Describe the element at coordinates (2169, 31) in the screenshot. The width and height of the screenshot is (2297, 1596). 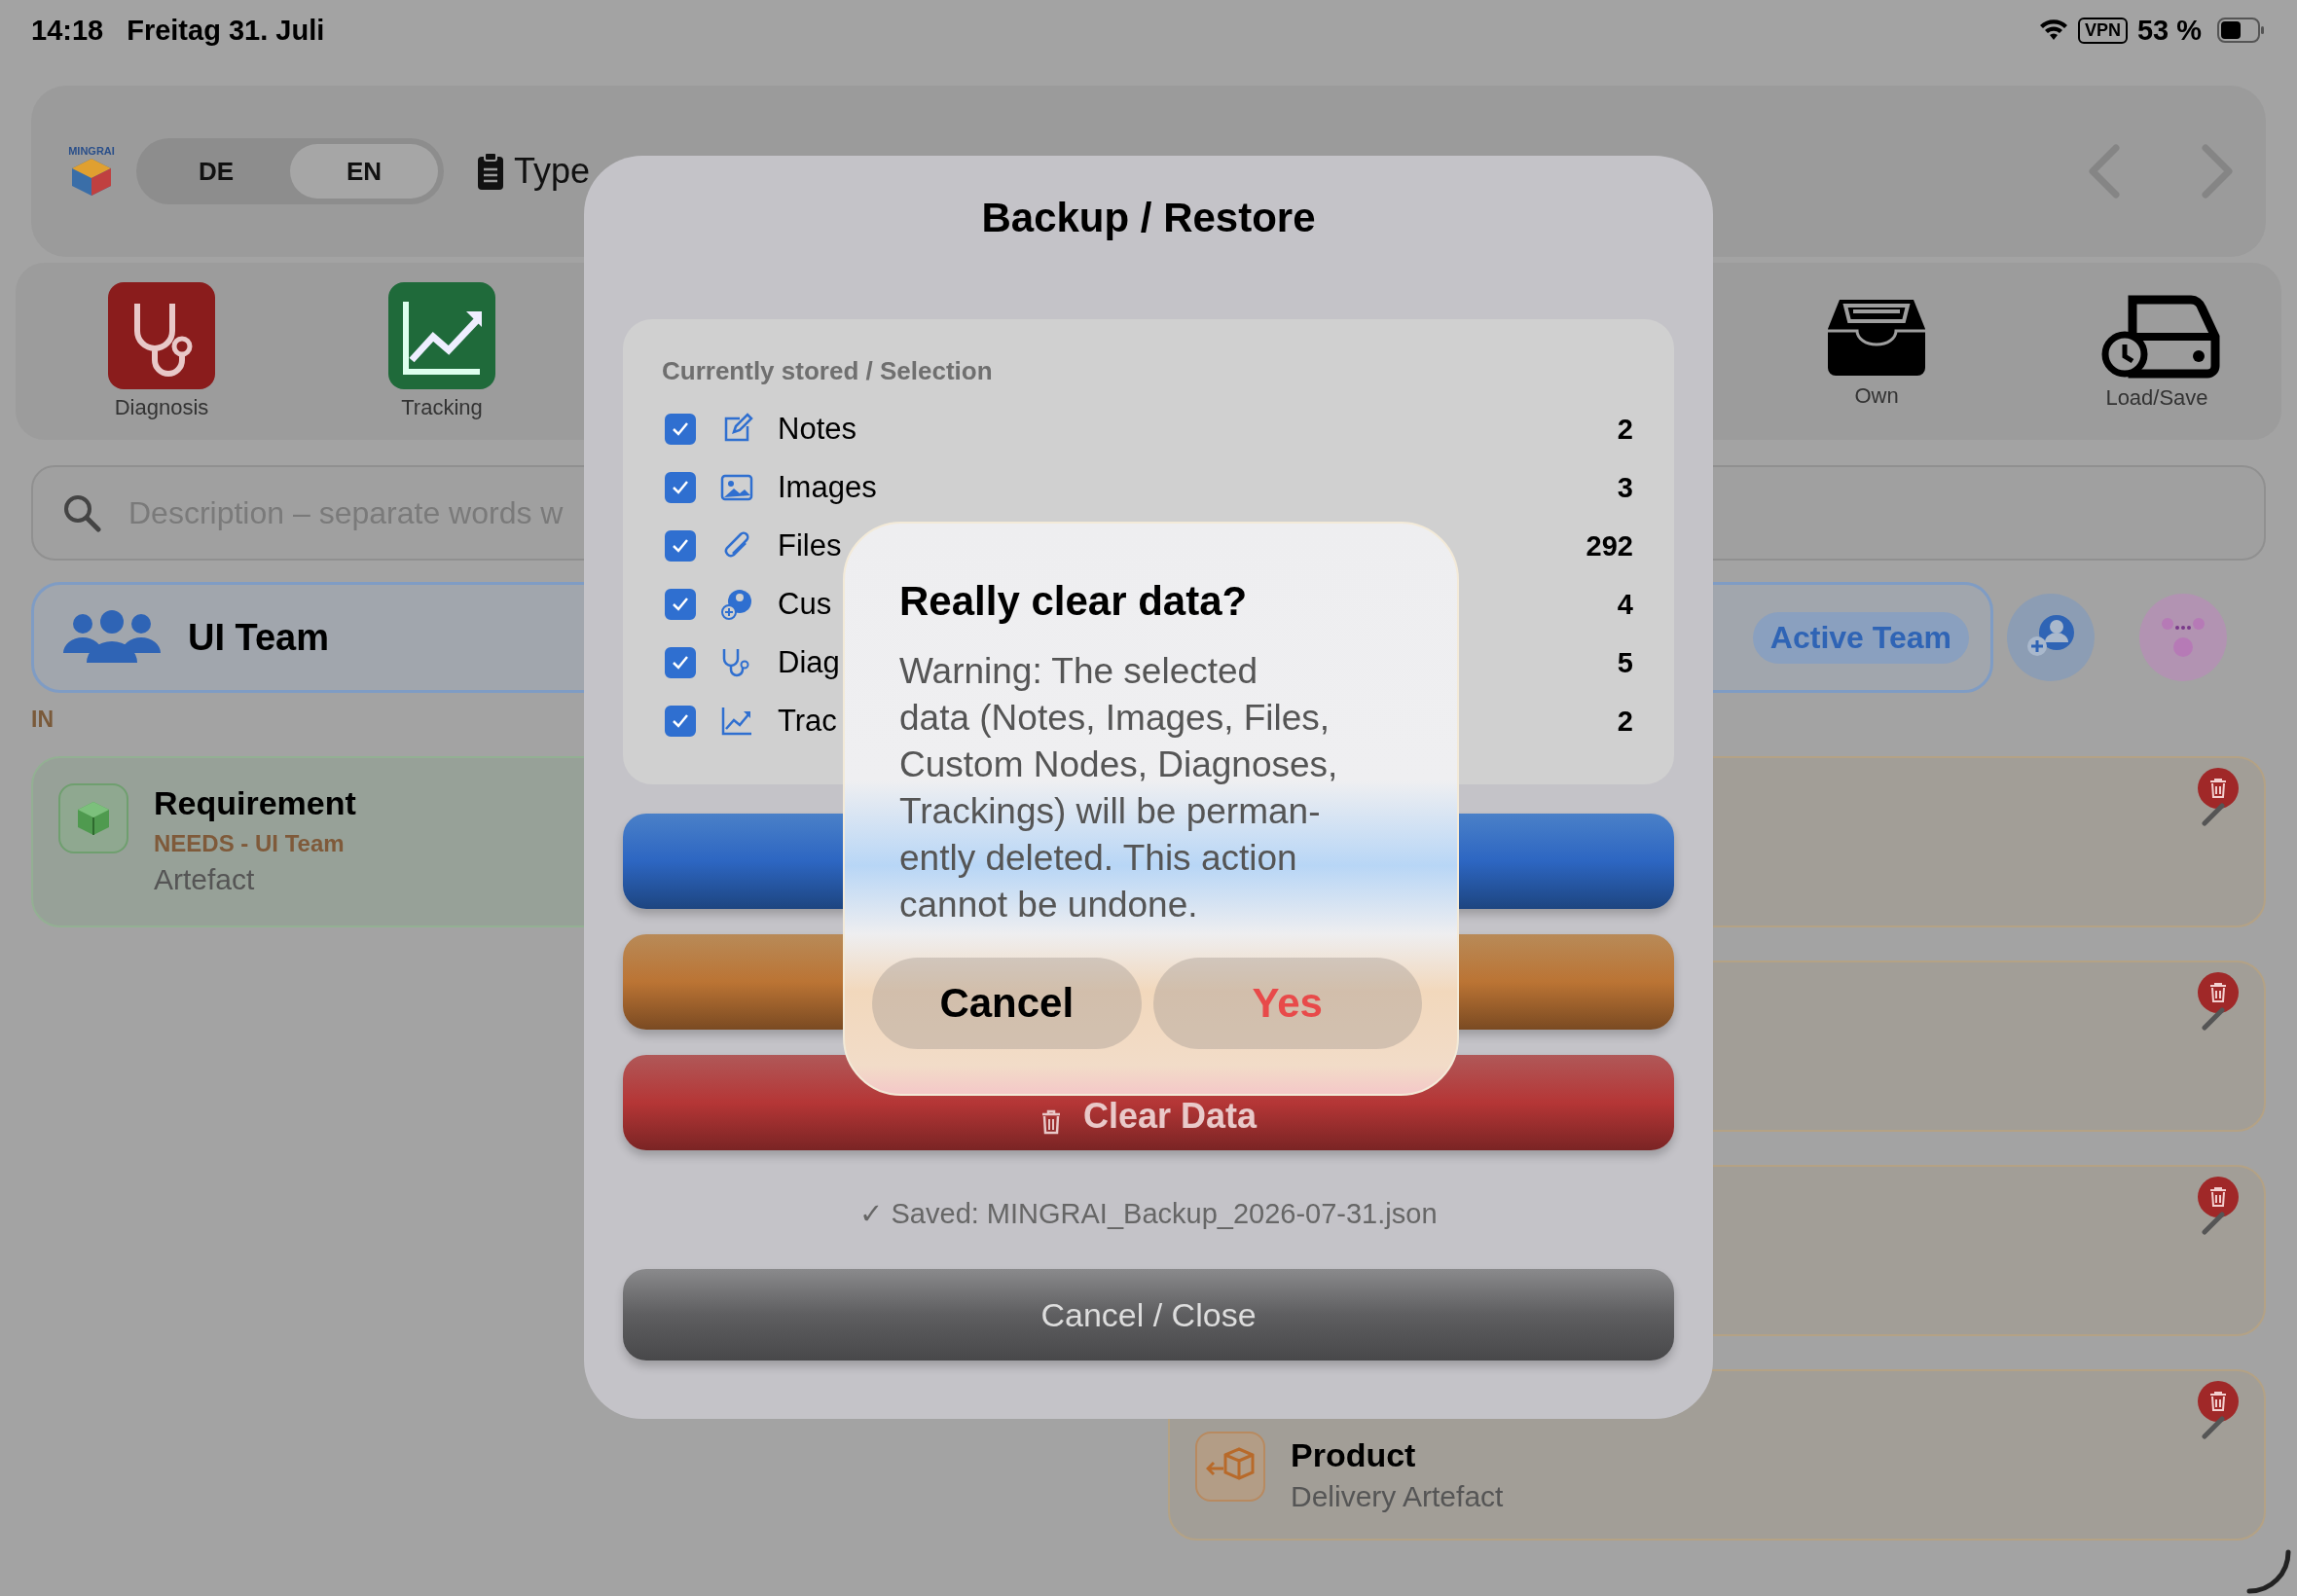
I see `battery-percent: 53 %` at that location.